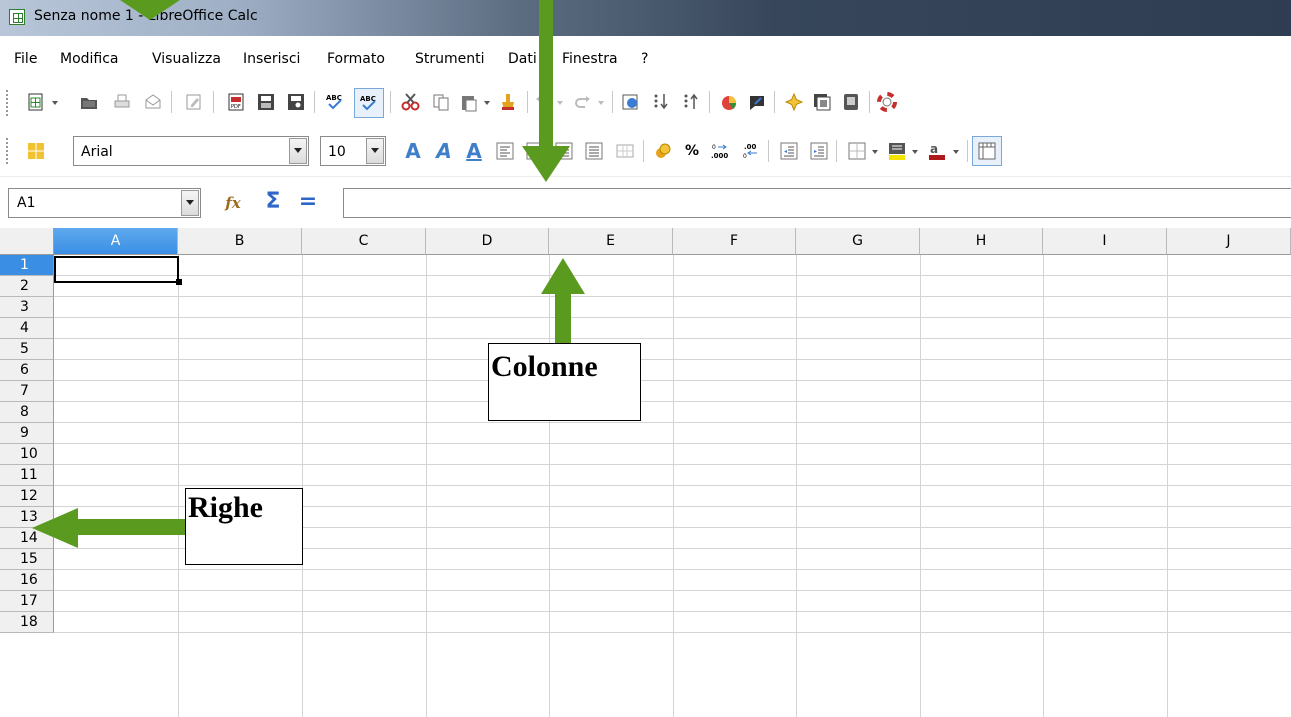 The height and width of the screenshot is (717, 1291). Describe the element at coordinates (734, 241) in the screenshot. I see `column-header-f: F` at that location.